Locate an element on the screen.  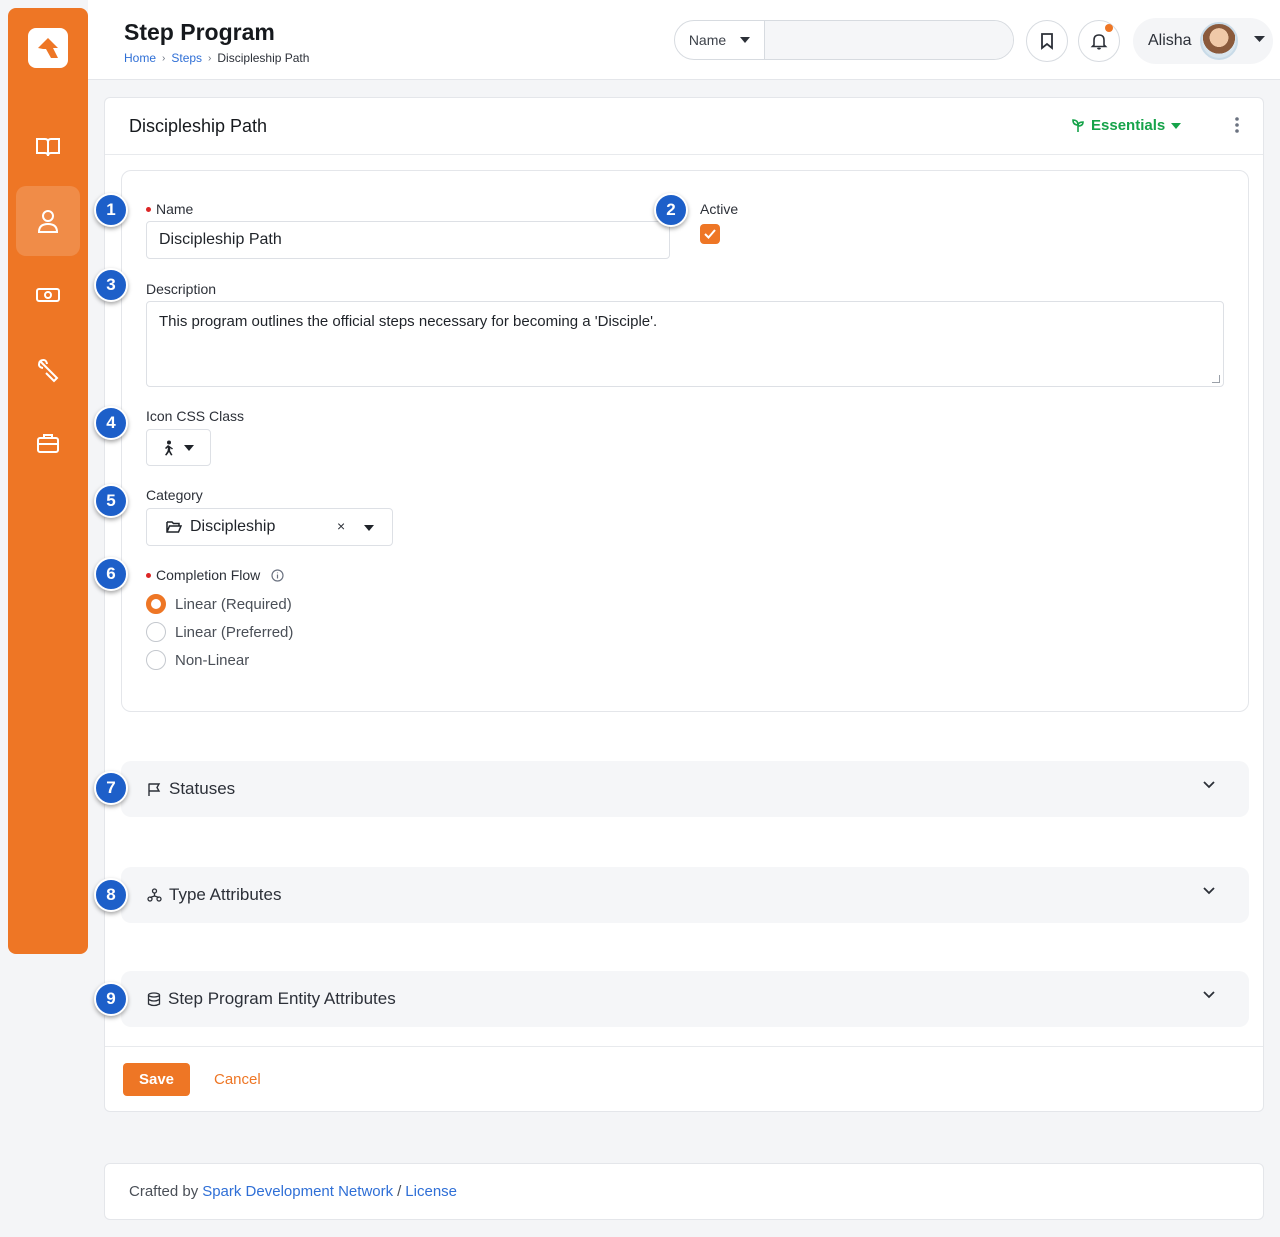
callout-marker: 2 is located at coordinates (671, 210).